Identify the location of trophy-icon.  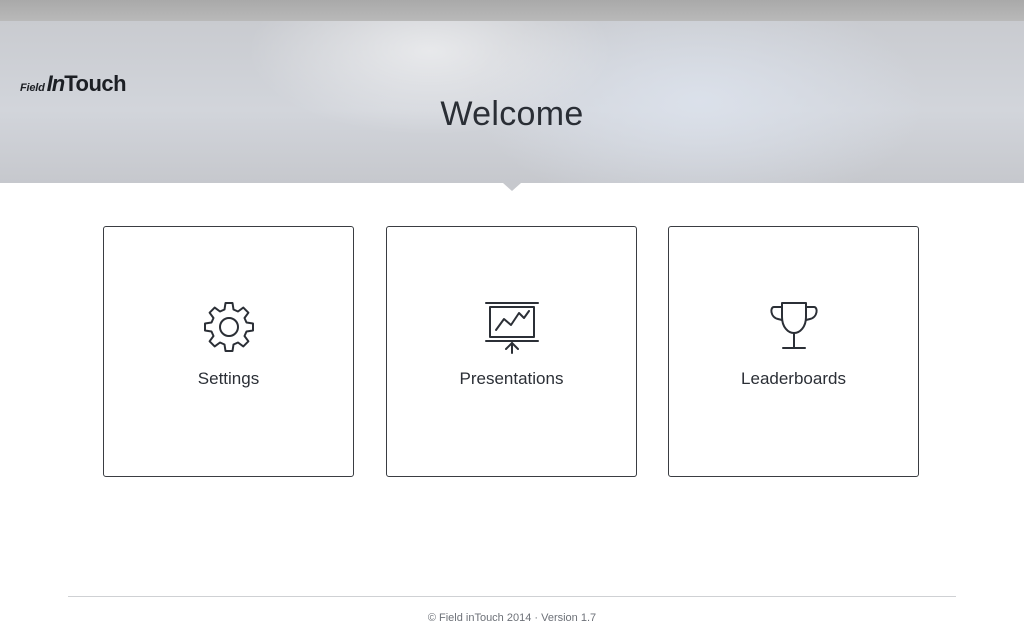
(793, 327).